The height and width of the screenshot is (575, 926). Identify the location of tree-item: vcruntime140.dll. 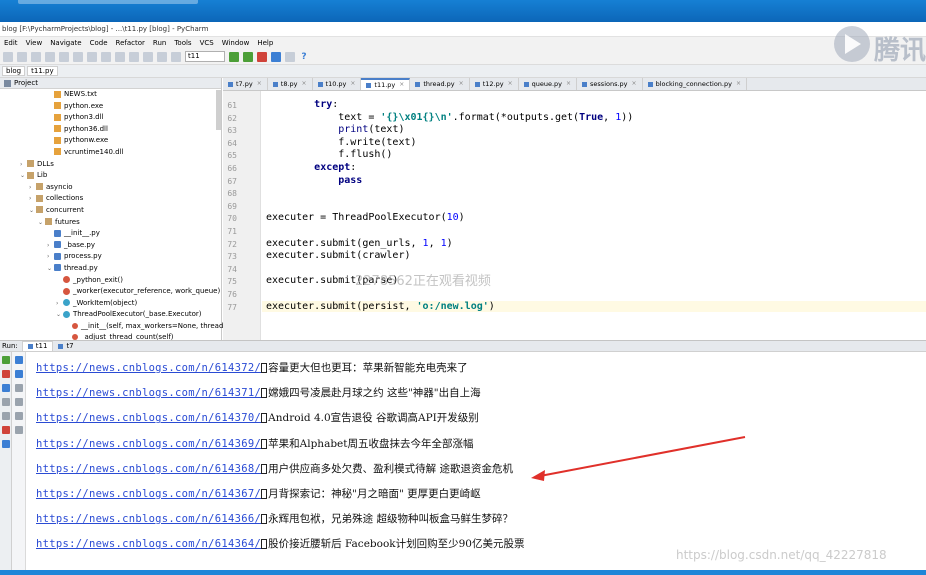
(110, 153).